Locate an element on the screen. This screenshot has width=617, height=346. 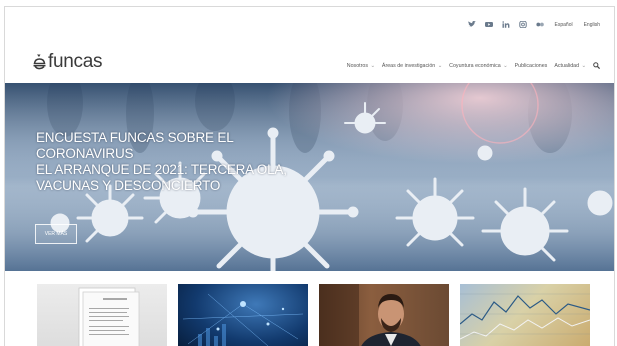
hero-title-line: CORONAVIRUS is located at coordinates (85, 153).